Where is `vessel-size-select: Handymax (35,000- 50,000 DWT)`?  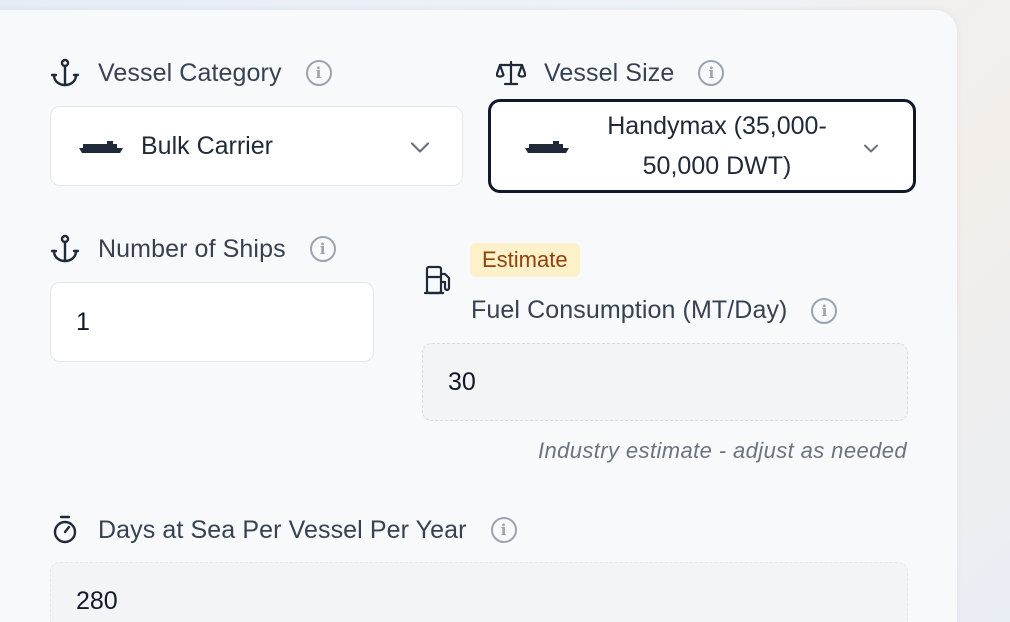 vessel-size-select: Handymax (35,000- 50,000 DWT) is located at coordinates (702, 146).